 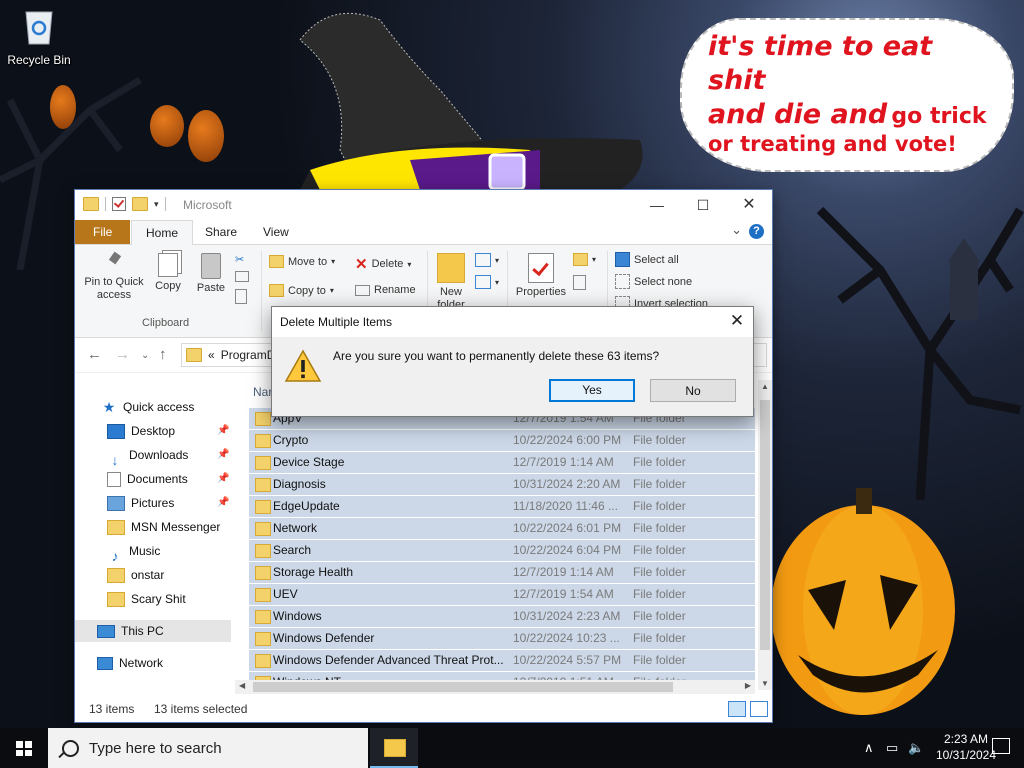 I want to click on select-all-button: Select all, so click(x=647, y=259).